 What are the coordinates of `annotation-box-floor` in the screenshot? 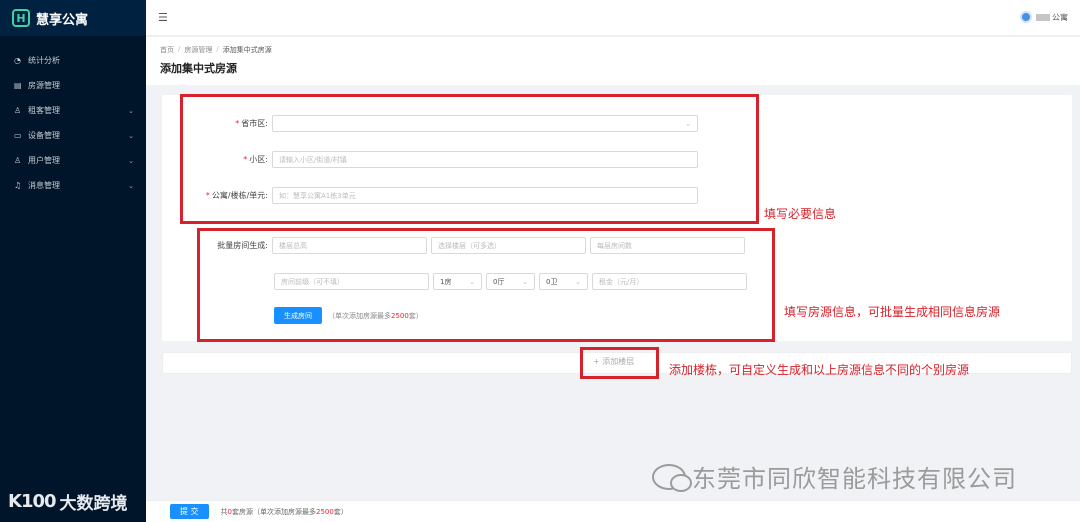 It's located at (619, 363).